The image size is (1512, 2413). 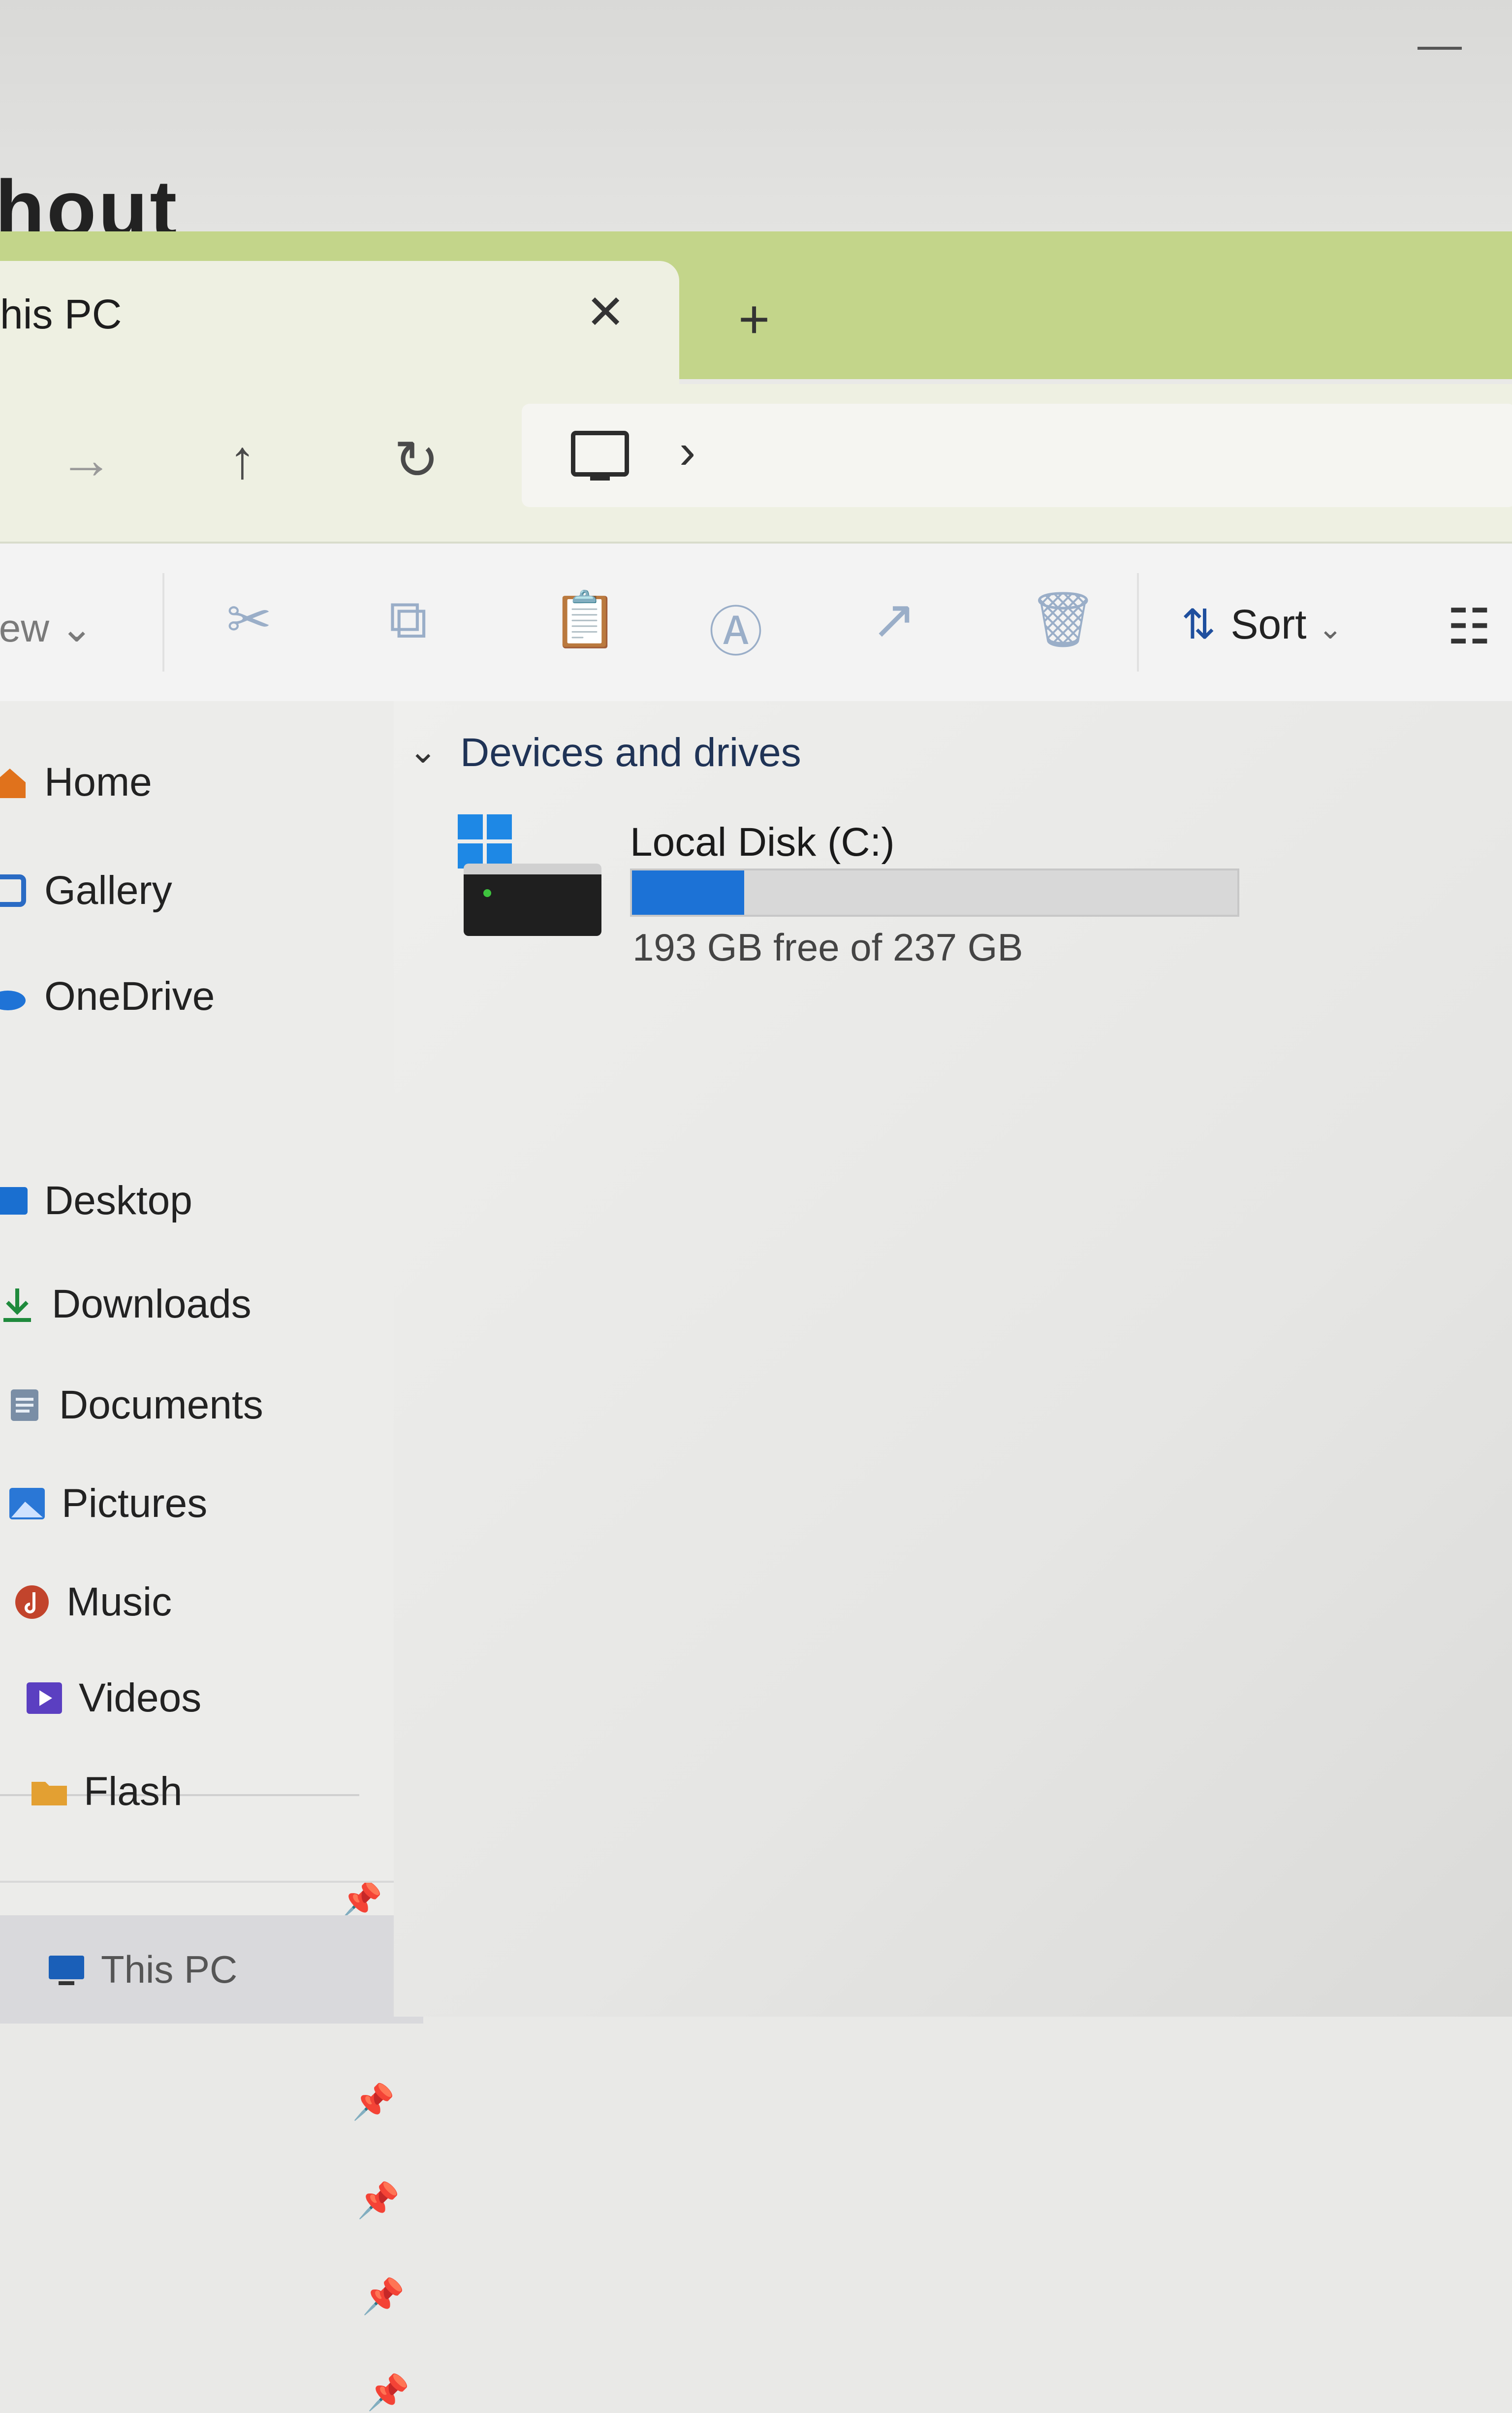 I want to click on minimize-icon: —, so click(x=1440, y=45).